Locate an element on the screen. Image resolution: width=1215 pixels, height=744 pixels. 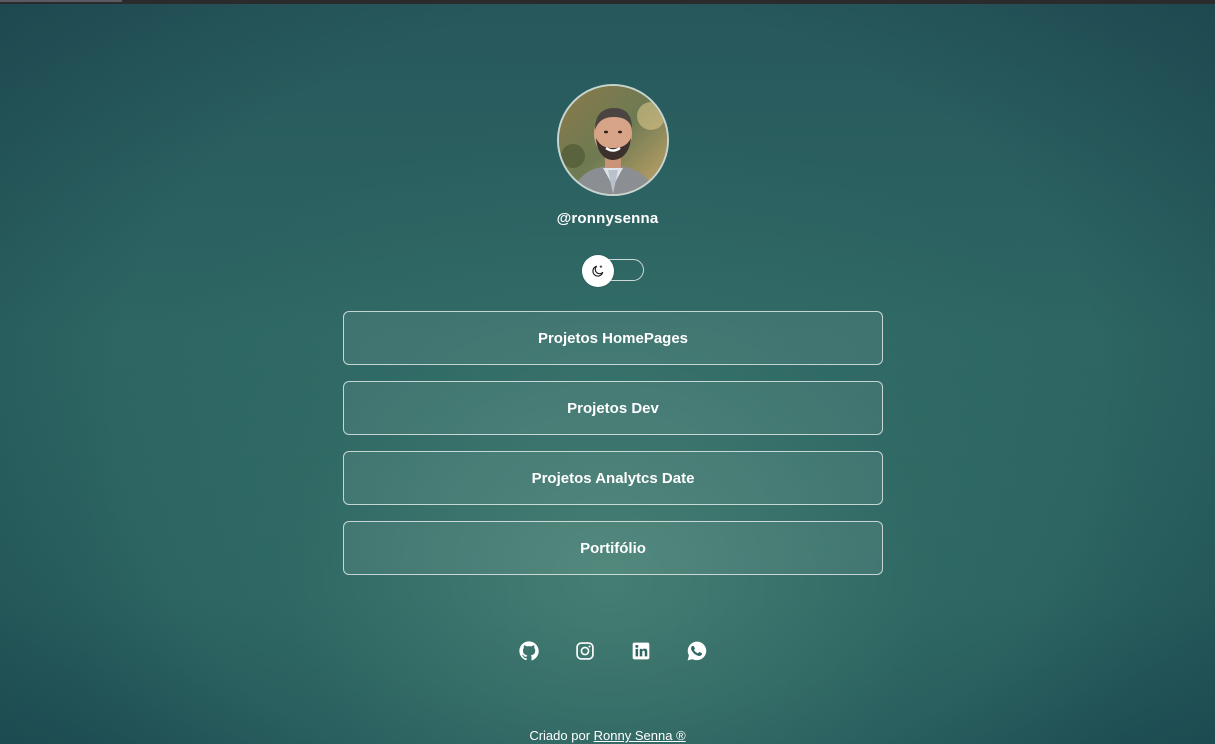
footer-prefix: Criado por is located at coordinates (560, 735).